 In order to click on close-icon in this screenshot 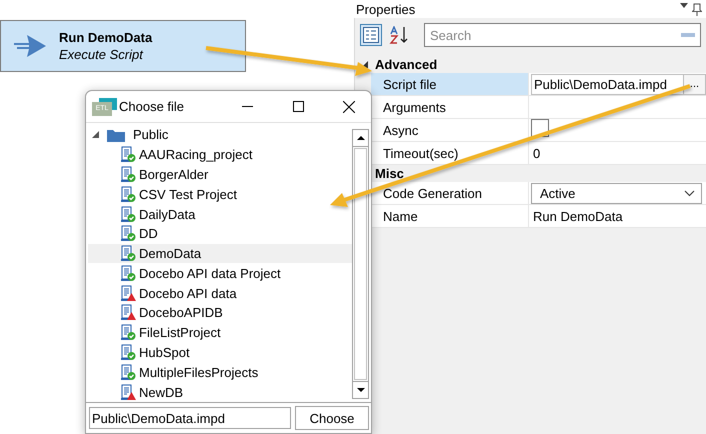, I will do `click(349, 106)`.